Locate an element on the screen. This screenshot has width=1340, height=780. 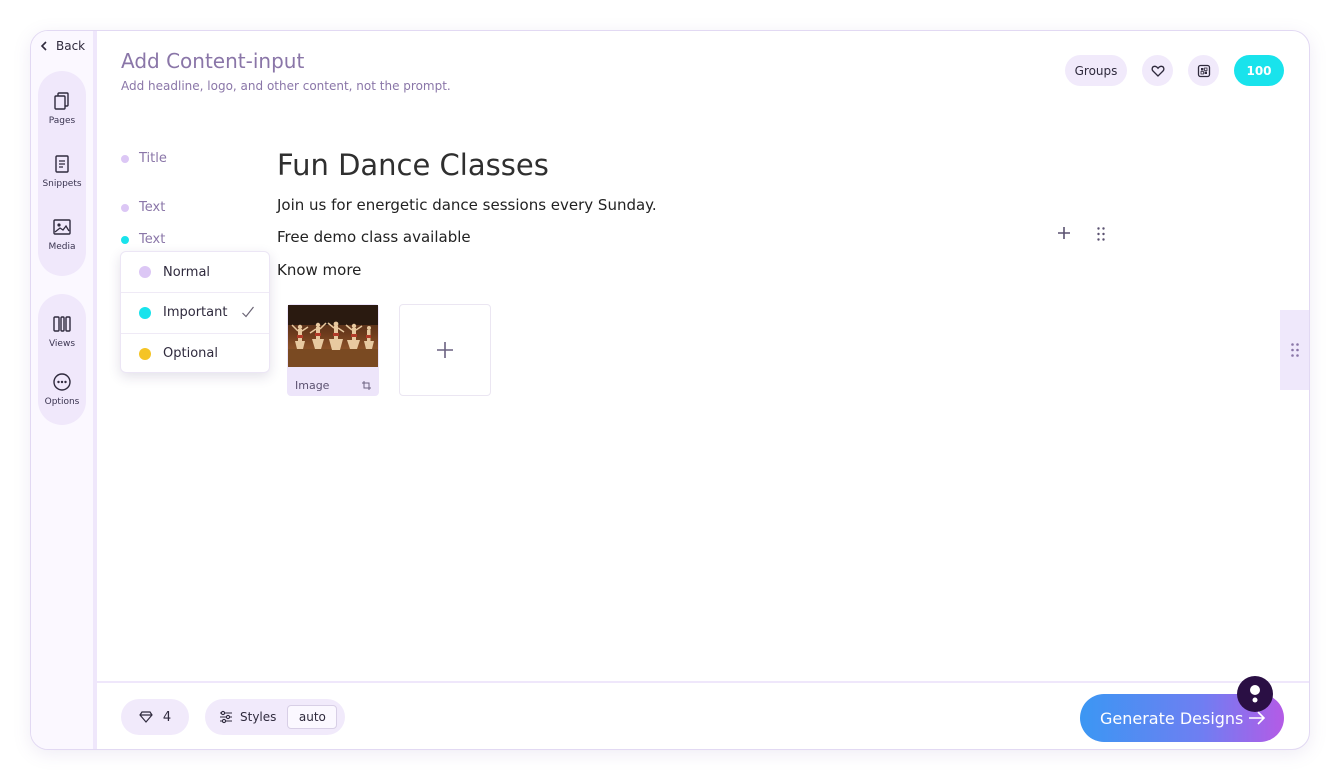
label-text-1: Text is located at coordinates (143, 207).